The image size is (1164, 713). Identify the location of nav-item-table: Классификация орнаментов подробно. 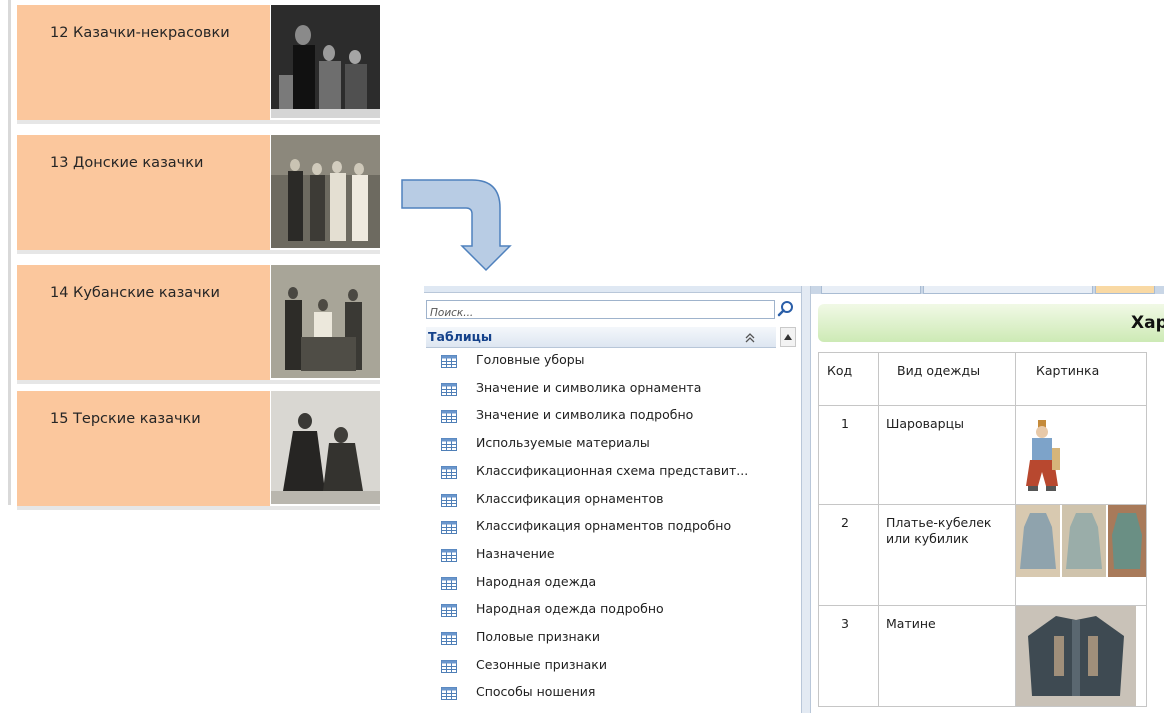
(600, 527).